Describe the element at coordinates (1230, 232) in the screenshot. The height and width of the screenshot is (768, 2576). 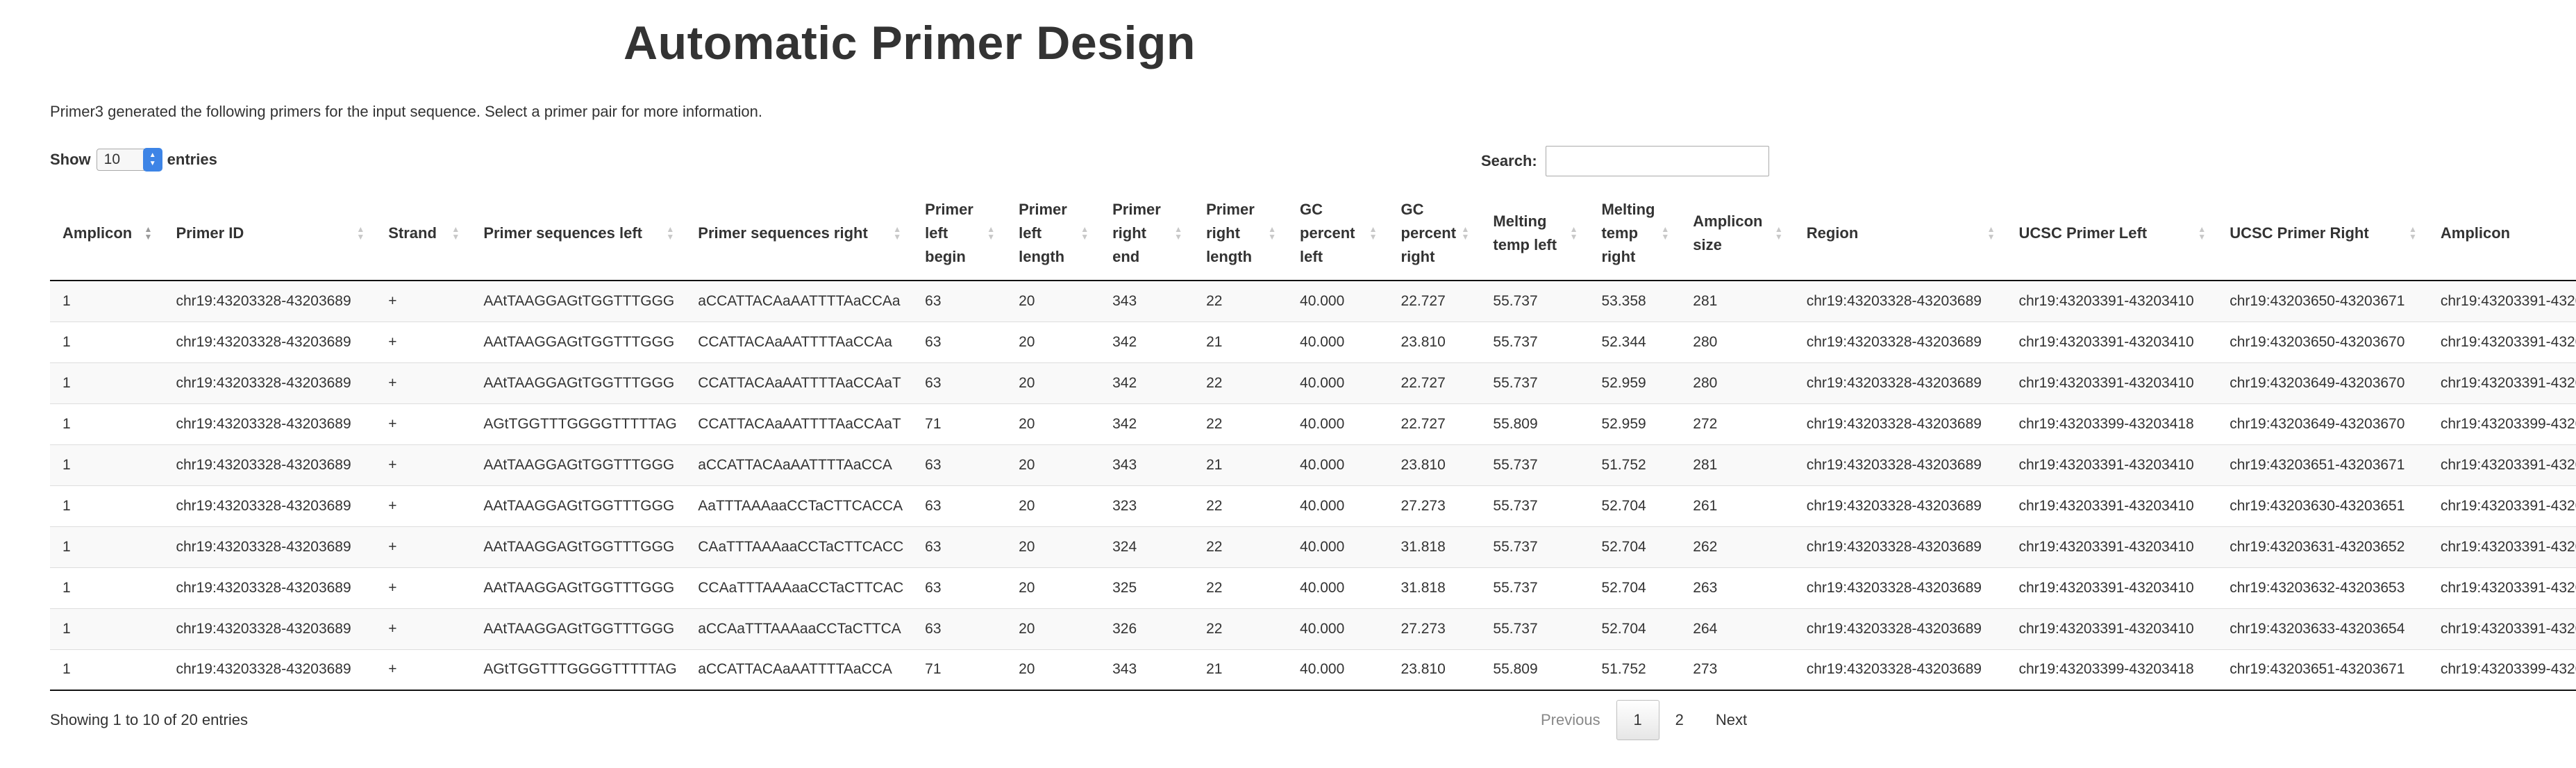
I see `column-header-label: Primer right length` at that location.